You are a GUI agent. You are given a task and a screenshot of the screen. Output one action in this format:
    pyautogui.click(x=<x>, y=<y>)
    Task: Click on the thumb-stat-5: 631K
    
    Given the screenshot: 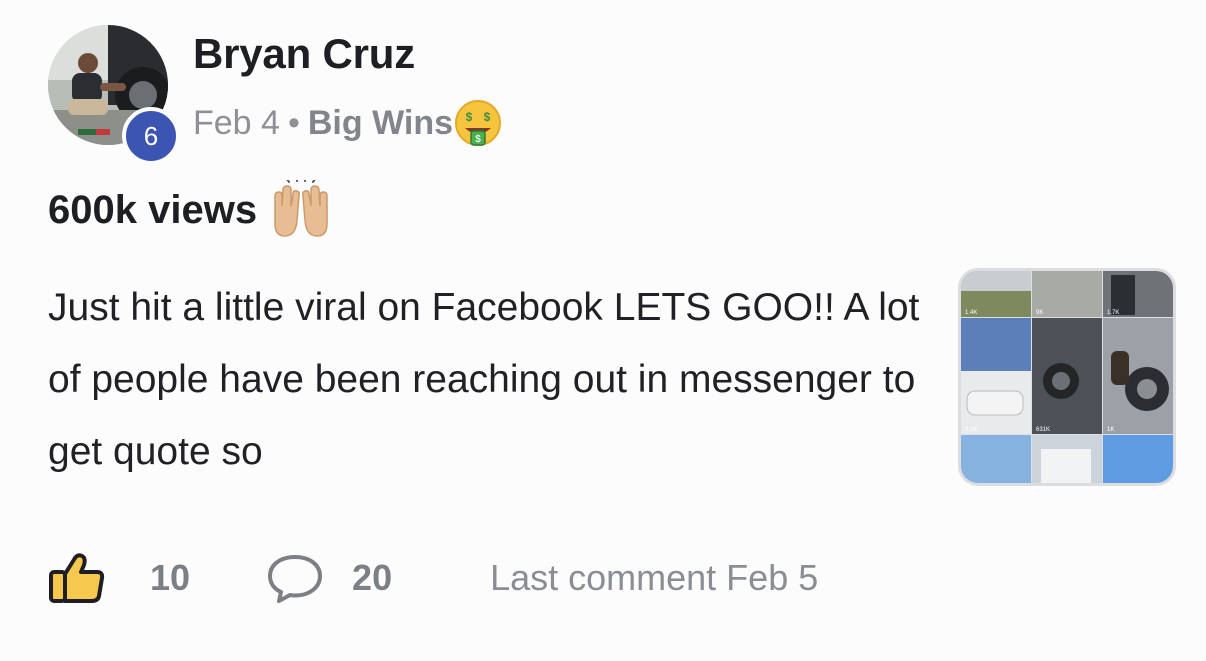 What is the action you would take?
    pyautogui.click(x=1043, y=430)
    